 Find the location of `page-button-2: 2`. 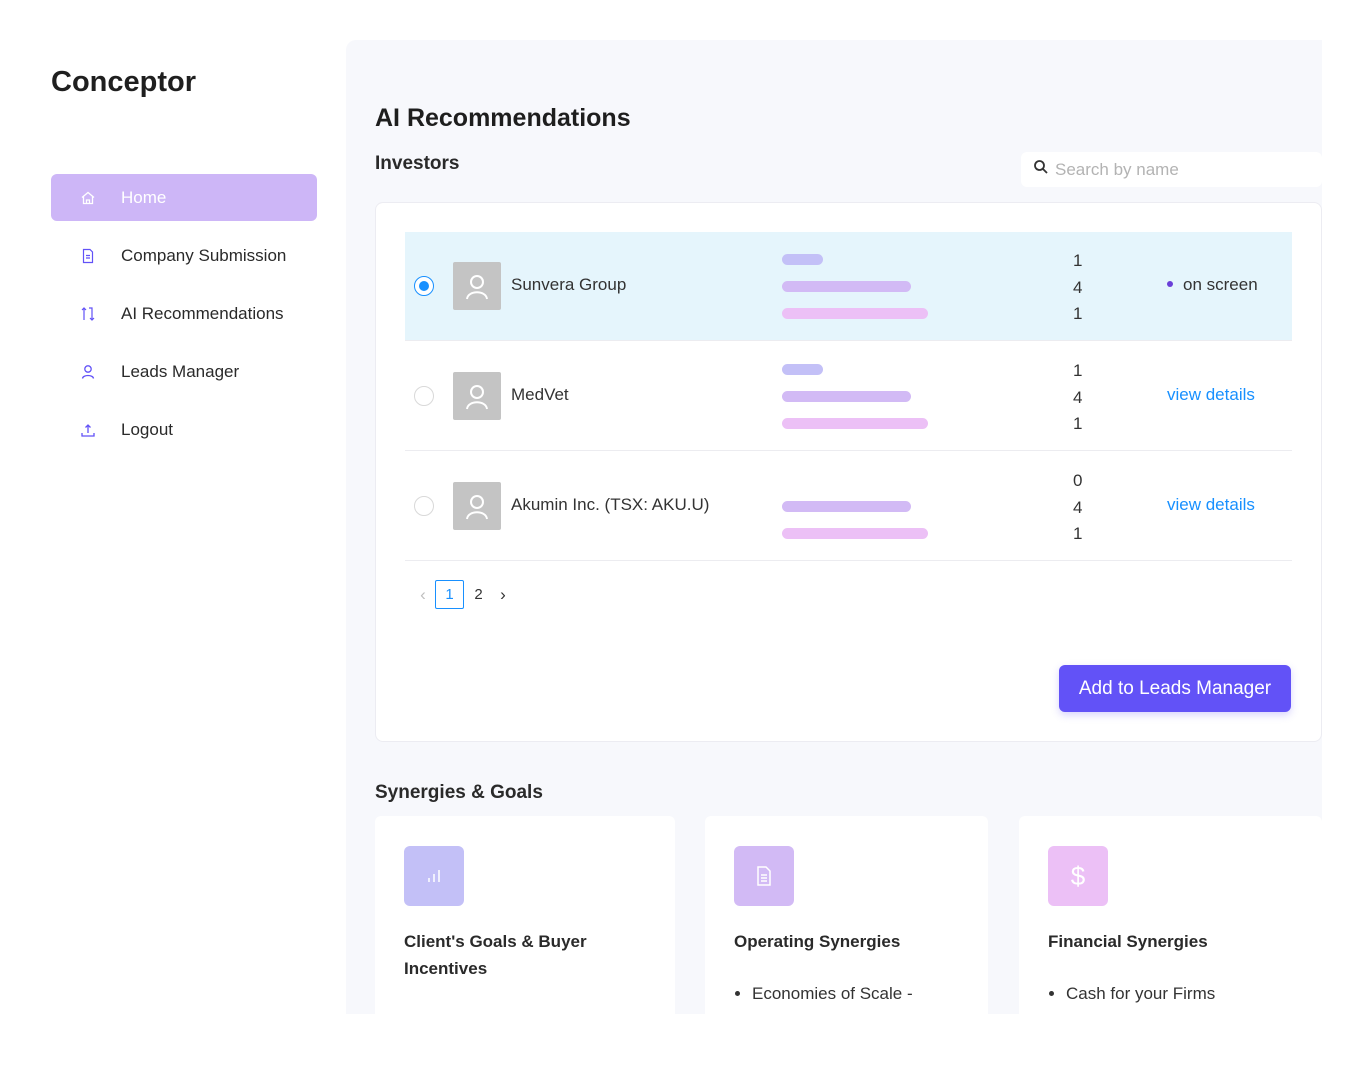

page-button-2: 2 is located at coordinates (478, 594).